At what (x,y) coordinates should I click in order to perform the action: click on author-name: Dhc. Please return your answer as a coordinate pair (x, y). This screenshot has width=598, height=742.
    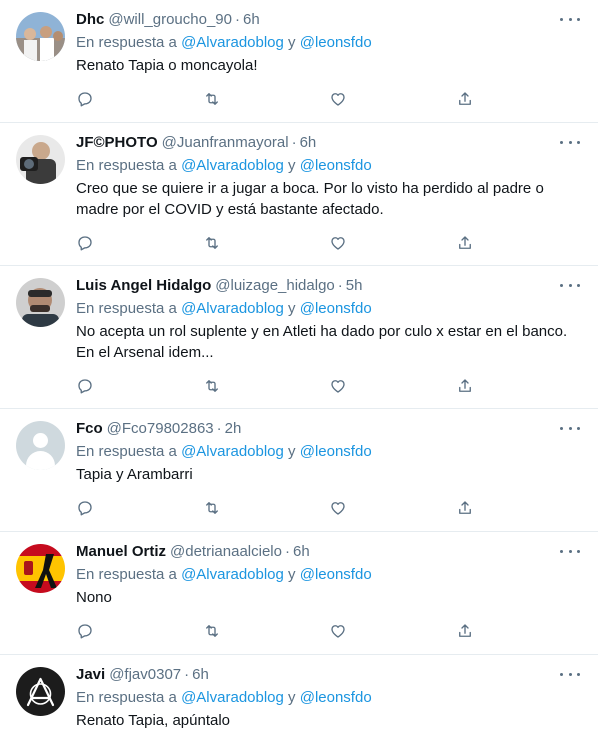
    Looking at the image, I should click on (90, 20).